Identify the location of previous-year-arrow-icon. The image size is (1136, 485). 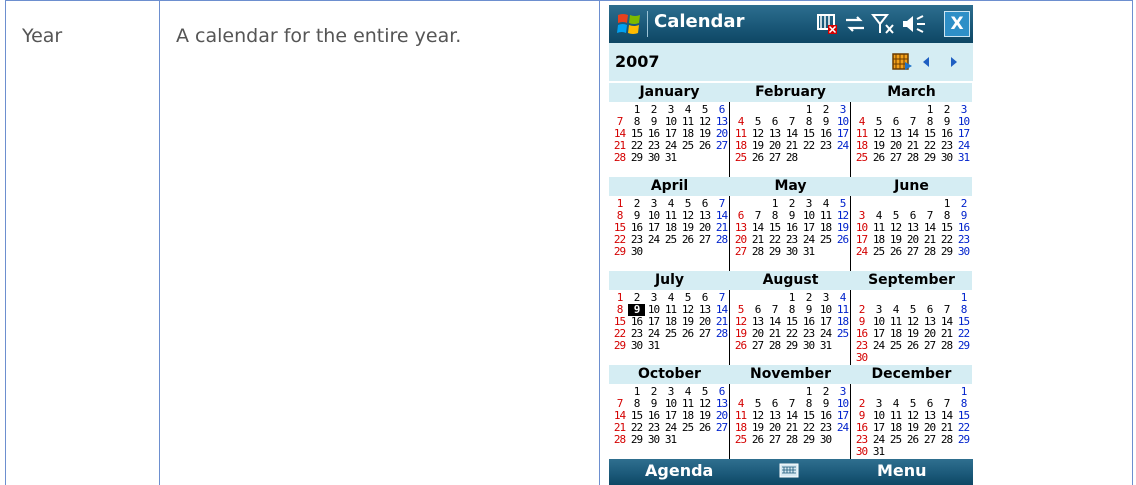
(926, 62).